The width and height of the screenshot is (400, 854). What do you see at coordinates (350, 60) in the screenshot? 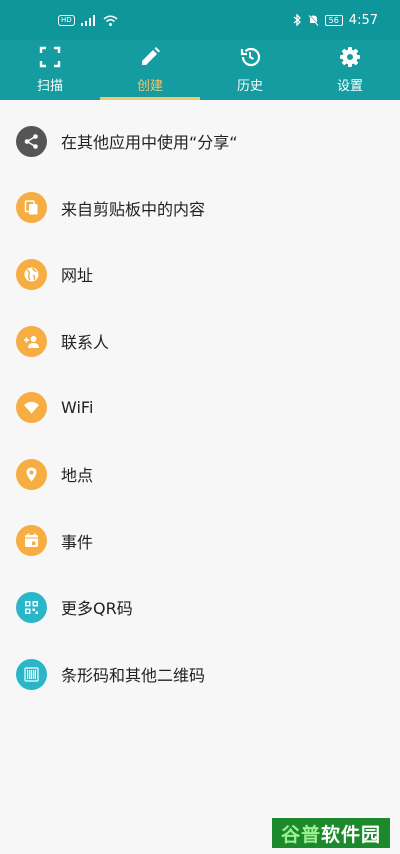
I see `gear-icon` at bounding box center [350, 60].